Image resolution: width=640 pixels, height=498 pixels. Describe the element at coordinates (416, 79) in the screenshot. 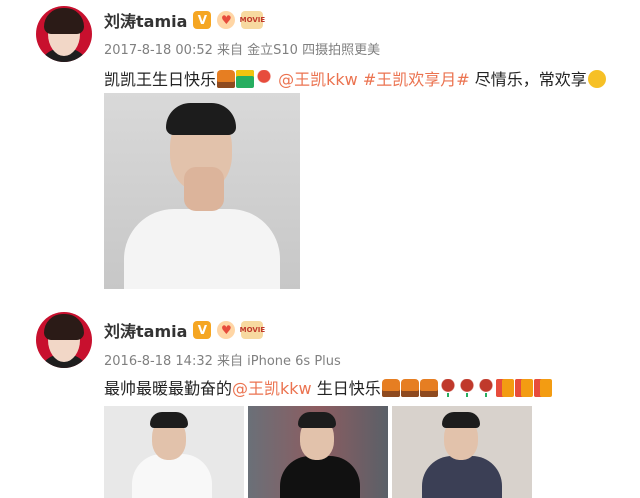

I see `hashtag-link: #王凯欢享月#` at that location.